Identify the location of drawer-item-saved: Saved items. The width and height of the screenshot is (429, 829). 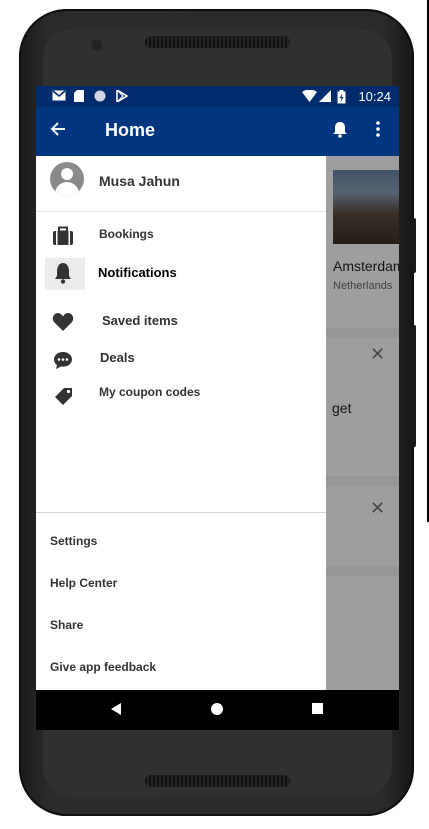
(181, 322).